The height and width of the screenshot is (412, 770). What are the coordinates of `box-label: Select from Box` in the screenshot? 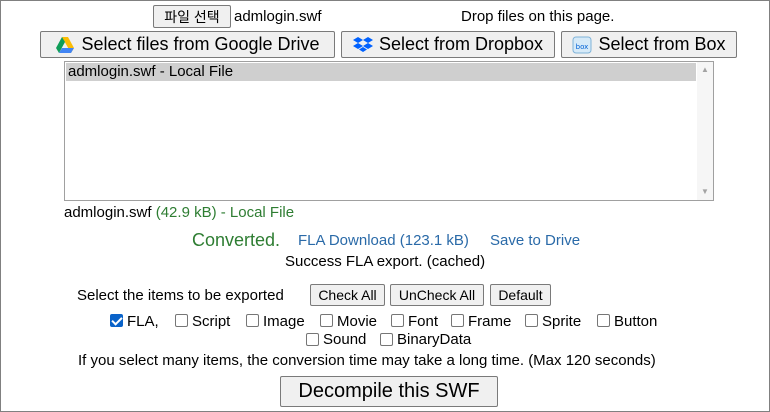 It's located at (662, 44).